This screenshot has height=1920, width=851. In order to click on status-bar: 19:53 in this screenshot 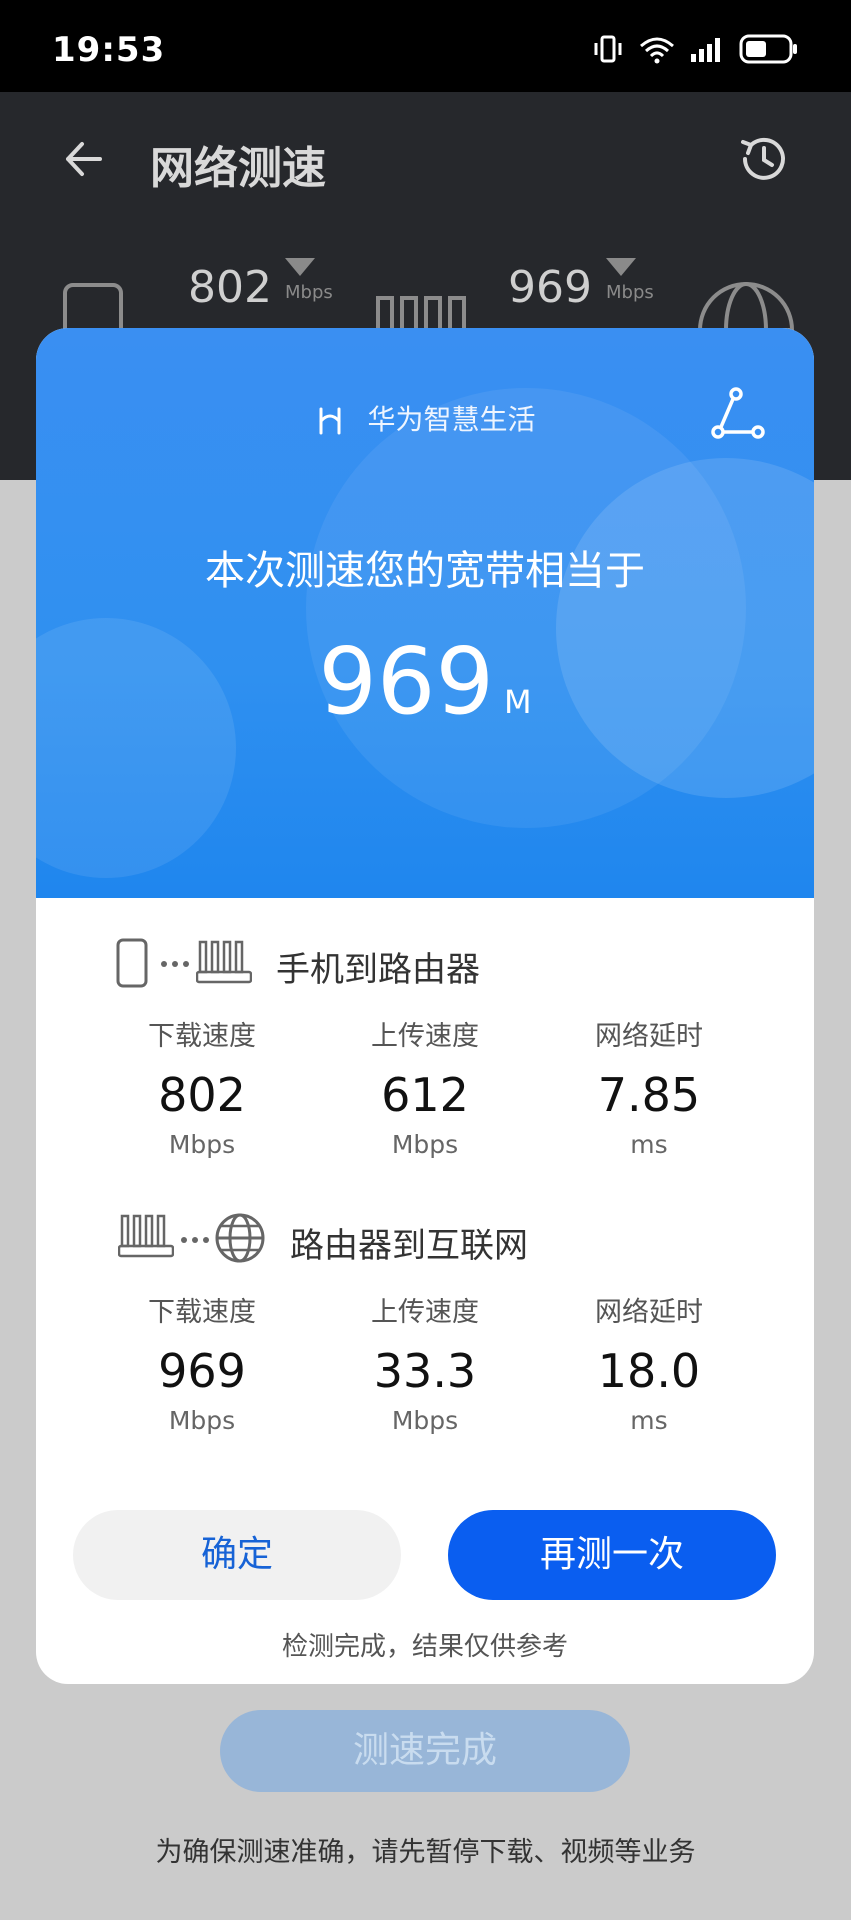, I will do `click(425, 46)`.